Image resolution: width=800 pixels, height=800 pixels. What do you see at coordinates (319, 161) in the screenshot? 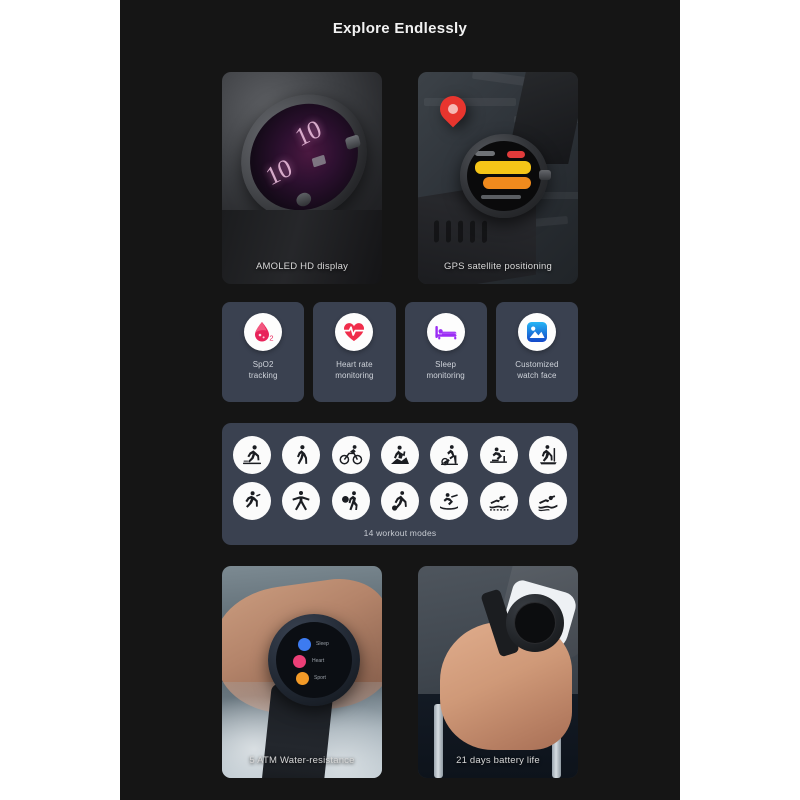
I see `watch-widget-chip` at bounding box center [319, 161].